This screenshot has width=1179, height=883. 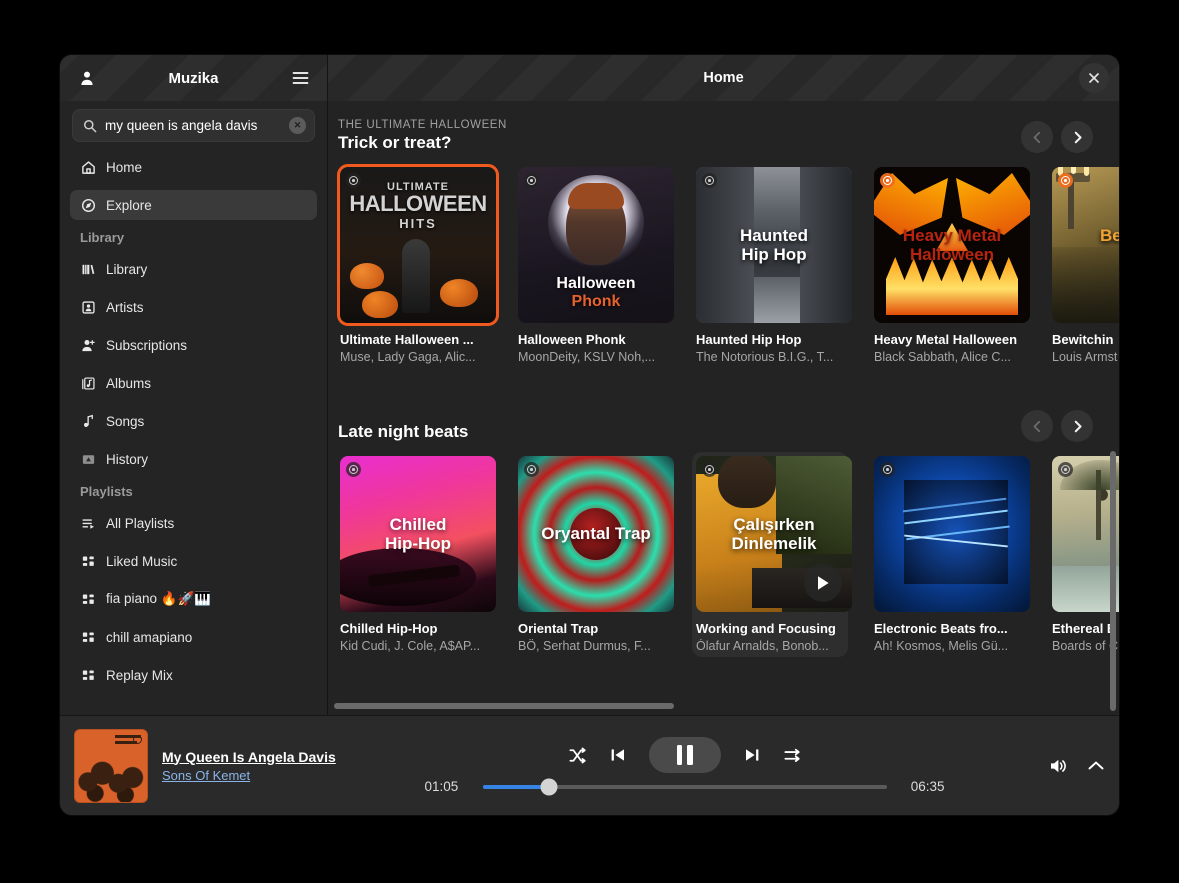 What do you see at coordinates (792, 755) in the screenshot?
I see `repeat-icon` at bounding box center [792, 755].